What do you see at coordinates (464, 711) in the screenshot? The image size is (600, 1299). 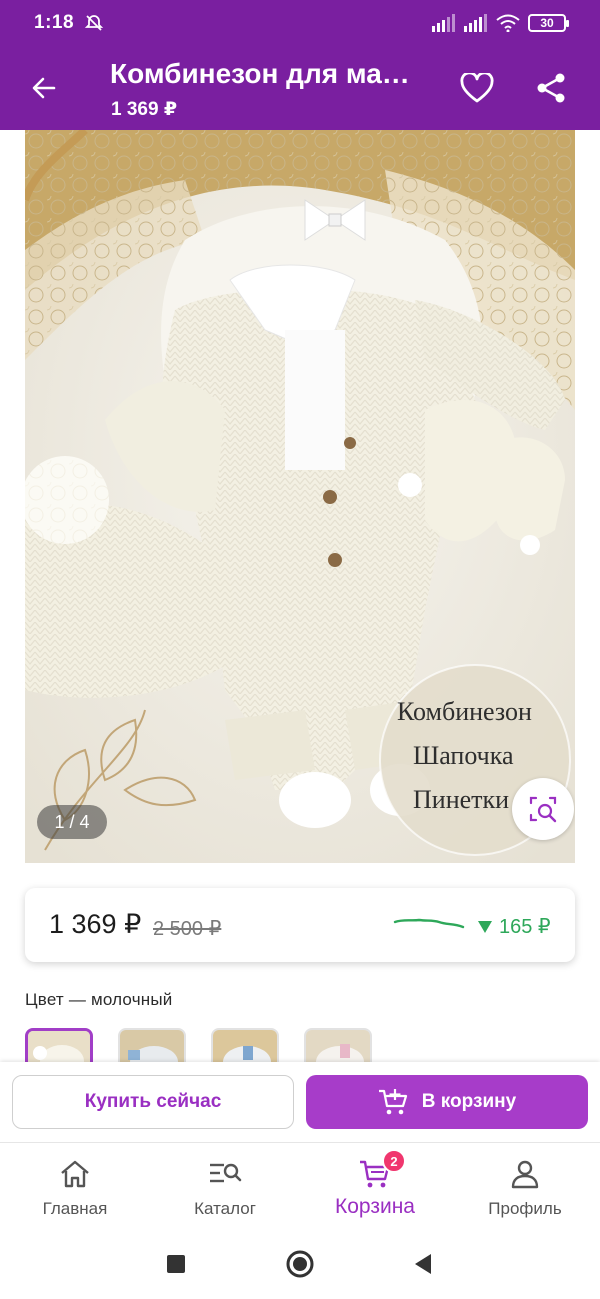 I see `caption-line: Комбинезон` at bounding box center [464, 711].